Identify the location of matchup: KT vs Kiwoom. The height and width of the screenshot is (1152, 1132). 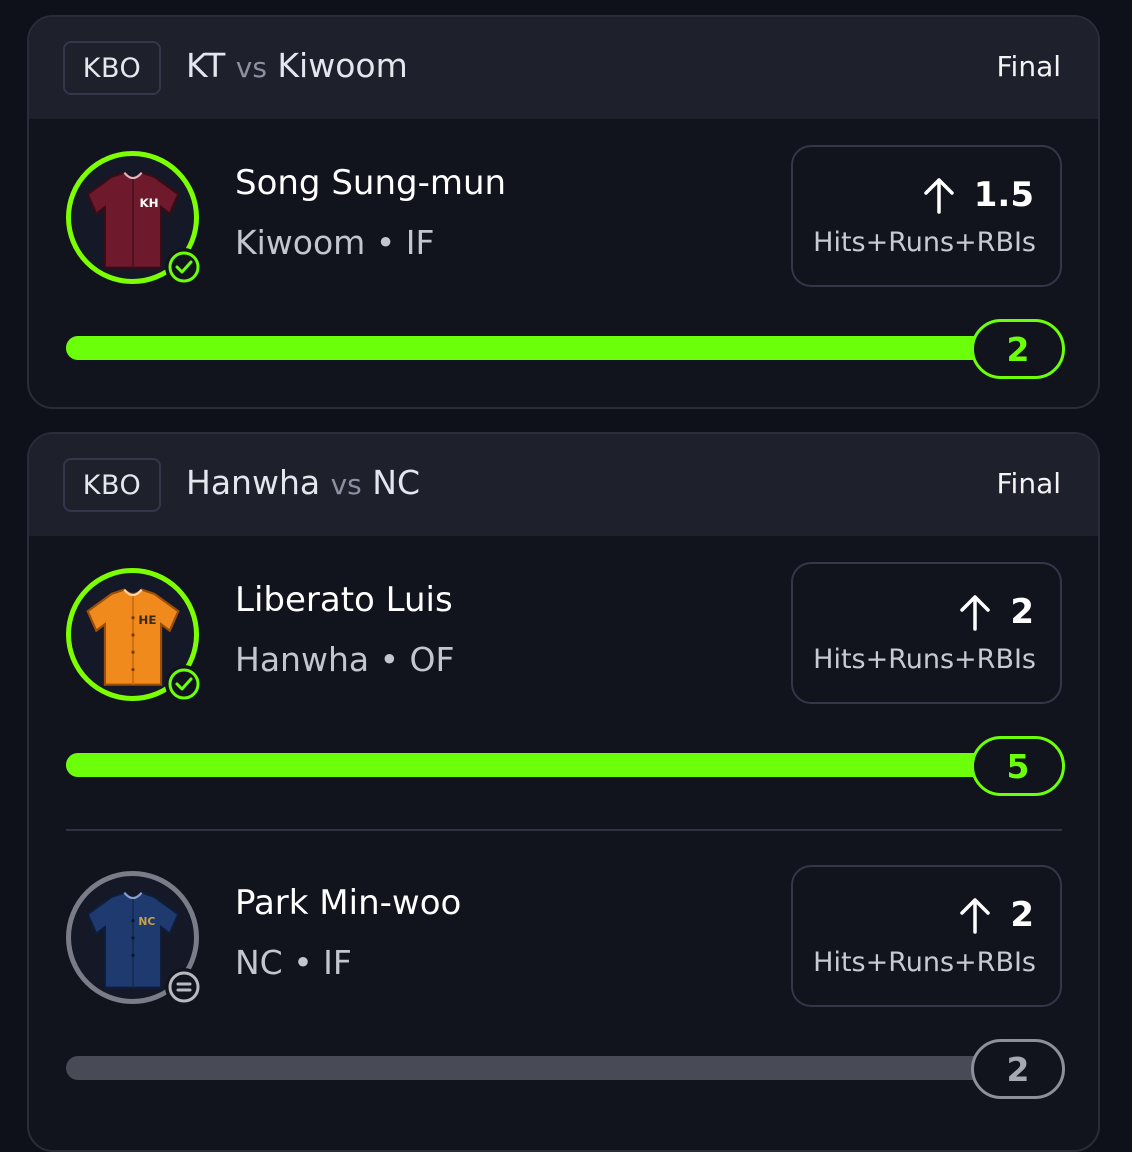
(297, 65).